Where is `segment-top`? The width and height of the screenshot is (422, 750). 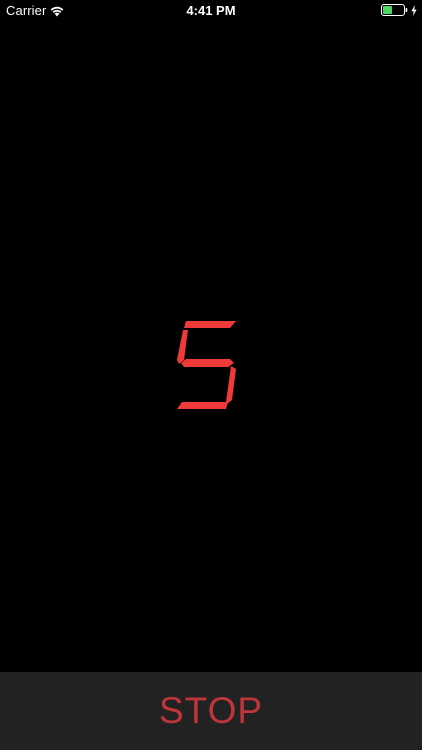
segment-top is located at coordinates (210, 324).